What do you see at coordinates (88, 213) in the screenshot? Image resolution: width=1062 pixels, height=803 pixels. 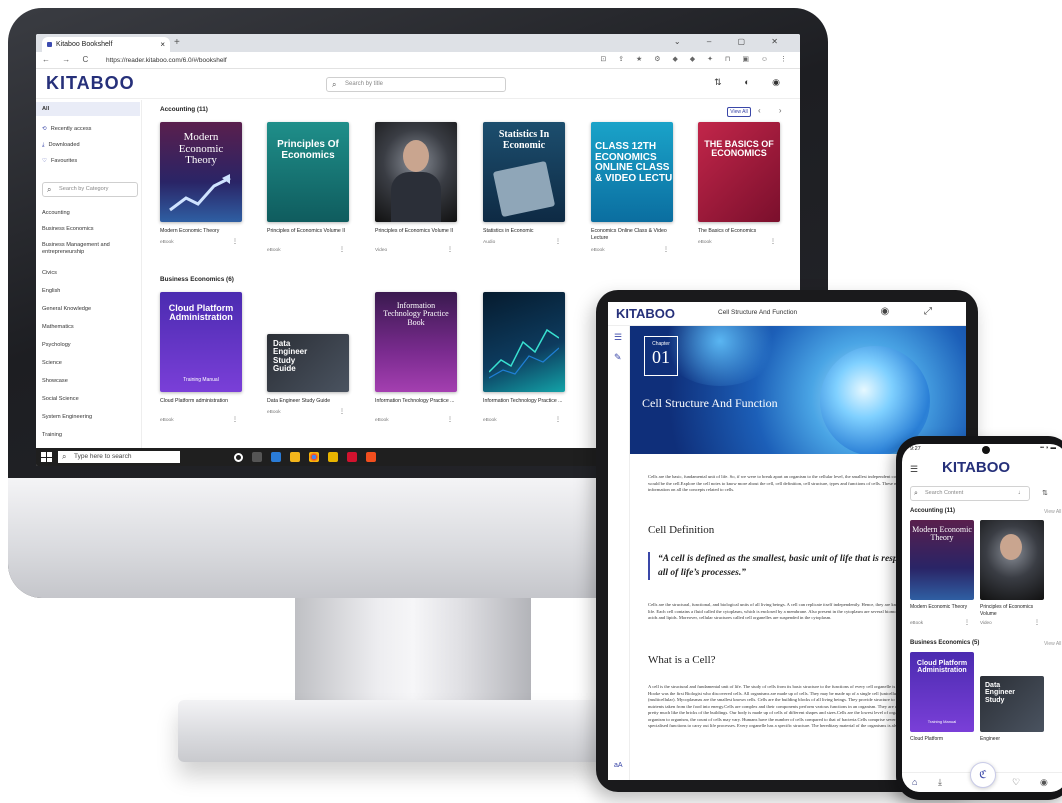 I see `category-item: Accounting` at bounding box center [88, 213].